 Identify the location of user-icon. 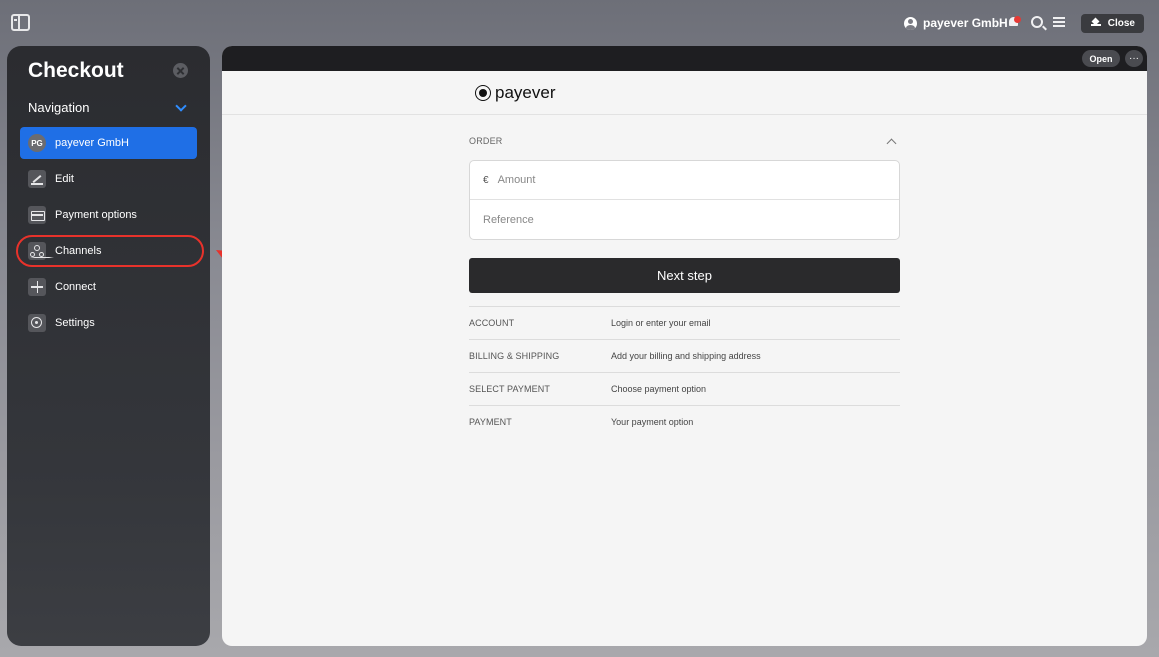
(910, 23).